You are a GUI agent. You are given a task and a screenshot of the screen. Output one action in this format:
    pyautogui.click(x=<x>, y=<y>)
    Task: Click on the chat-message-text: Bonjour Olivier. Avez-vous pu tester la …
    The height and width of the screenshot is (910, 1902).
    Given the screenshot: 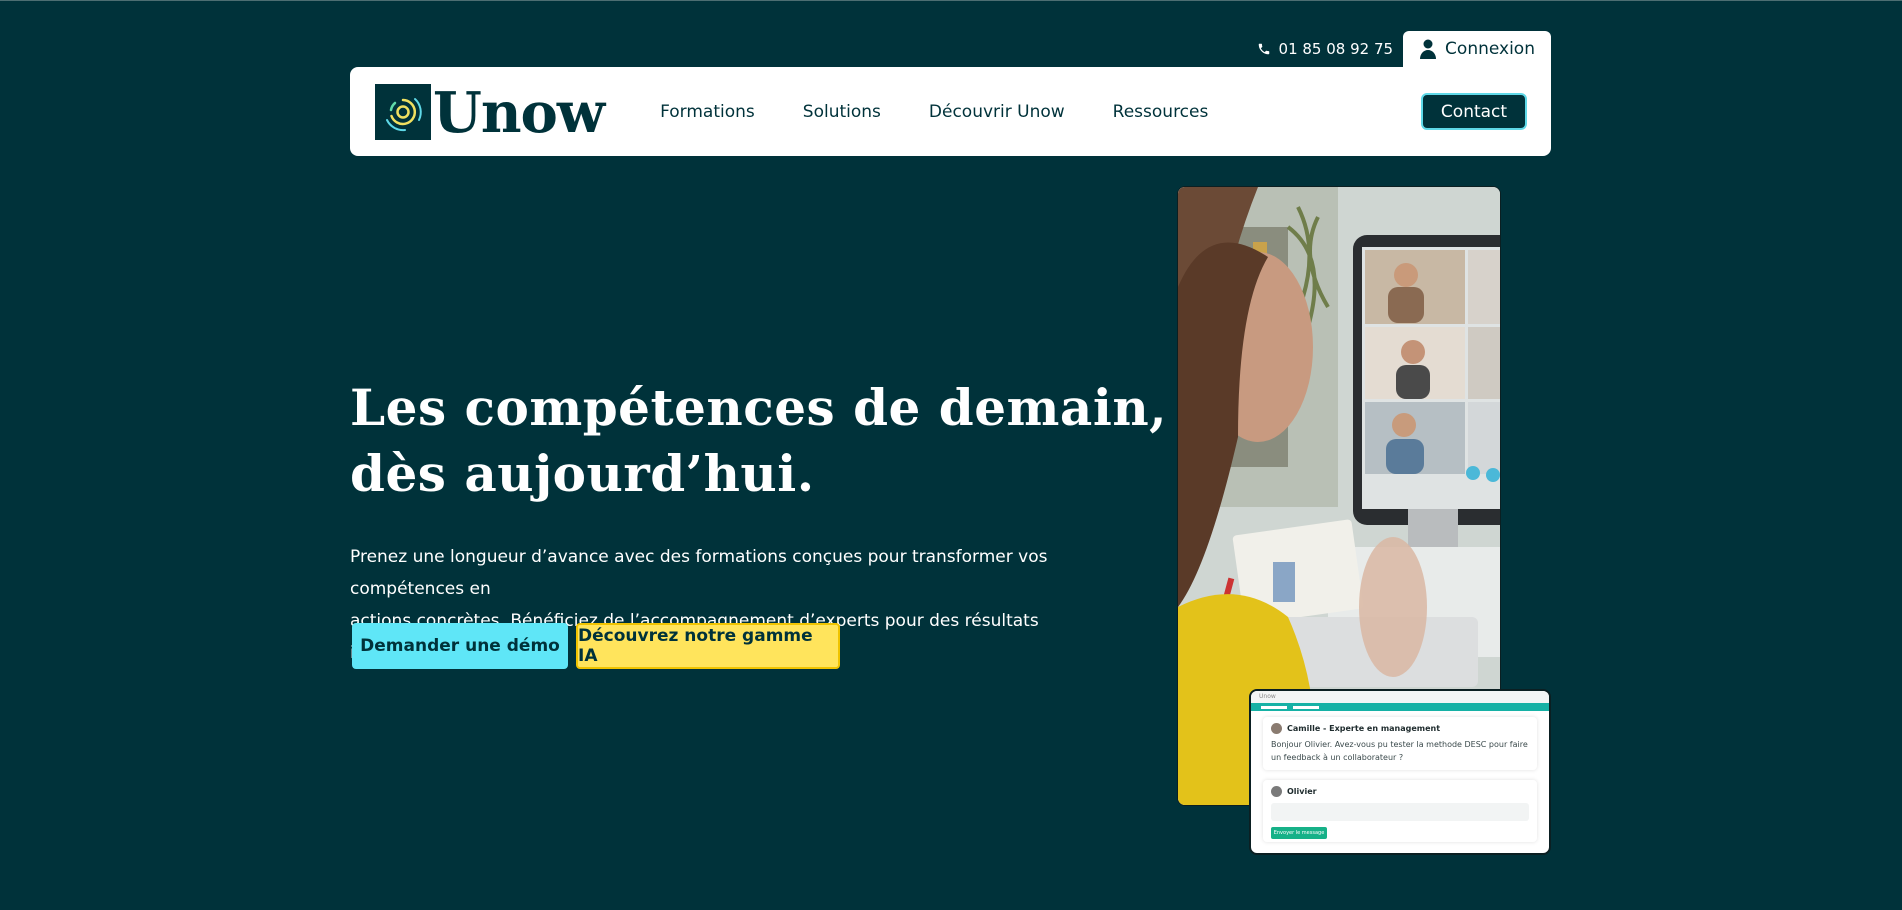 What is the action you would take?
    pyautogui.click(x=1399, y=751)
    